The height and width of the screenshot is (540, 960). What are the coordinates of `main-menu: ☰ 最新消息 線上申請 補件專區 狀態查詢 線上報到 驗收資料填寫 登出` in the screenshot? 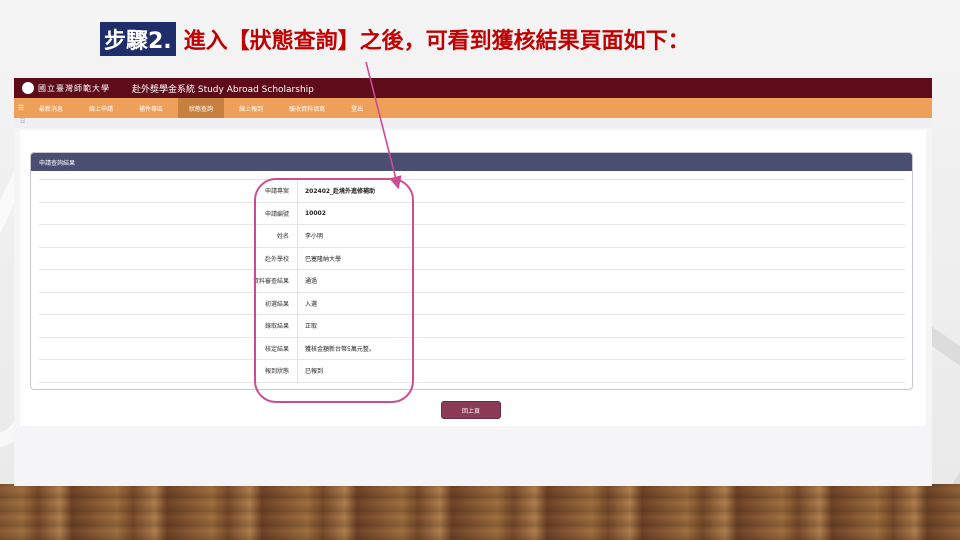 It's located at (473, 108).